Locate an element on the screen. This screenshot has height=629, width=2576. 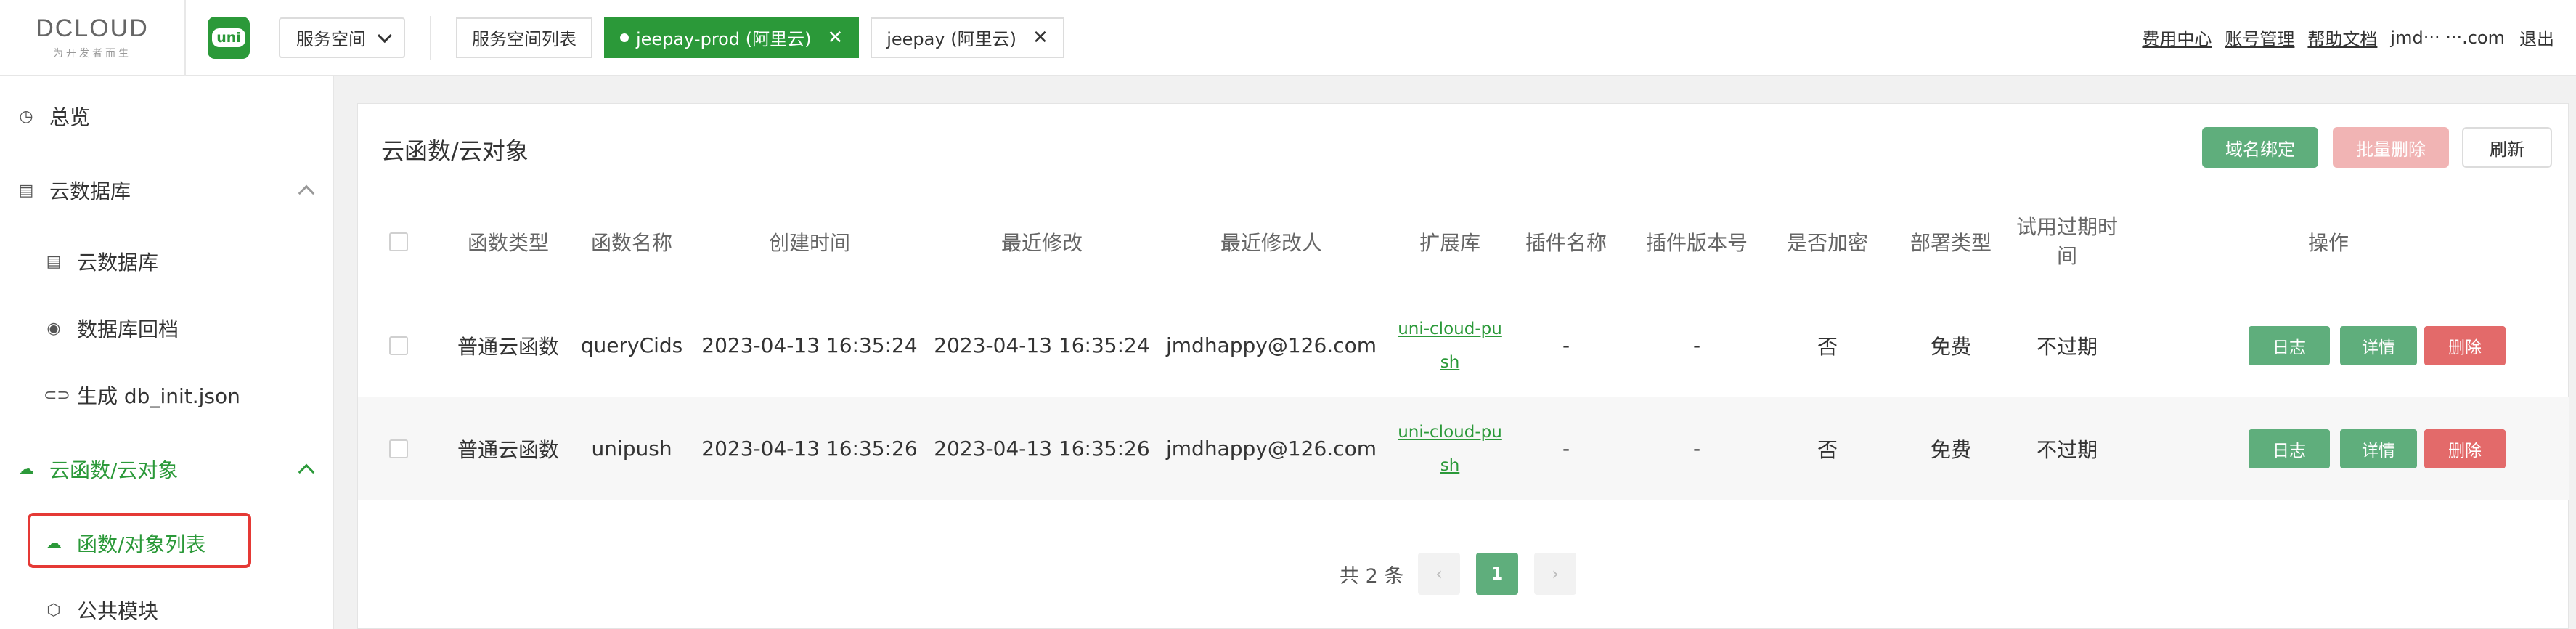
cell-name: queryCids is located at coordinates (631, 345).